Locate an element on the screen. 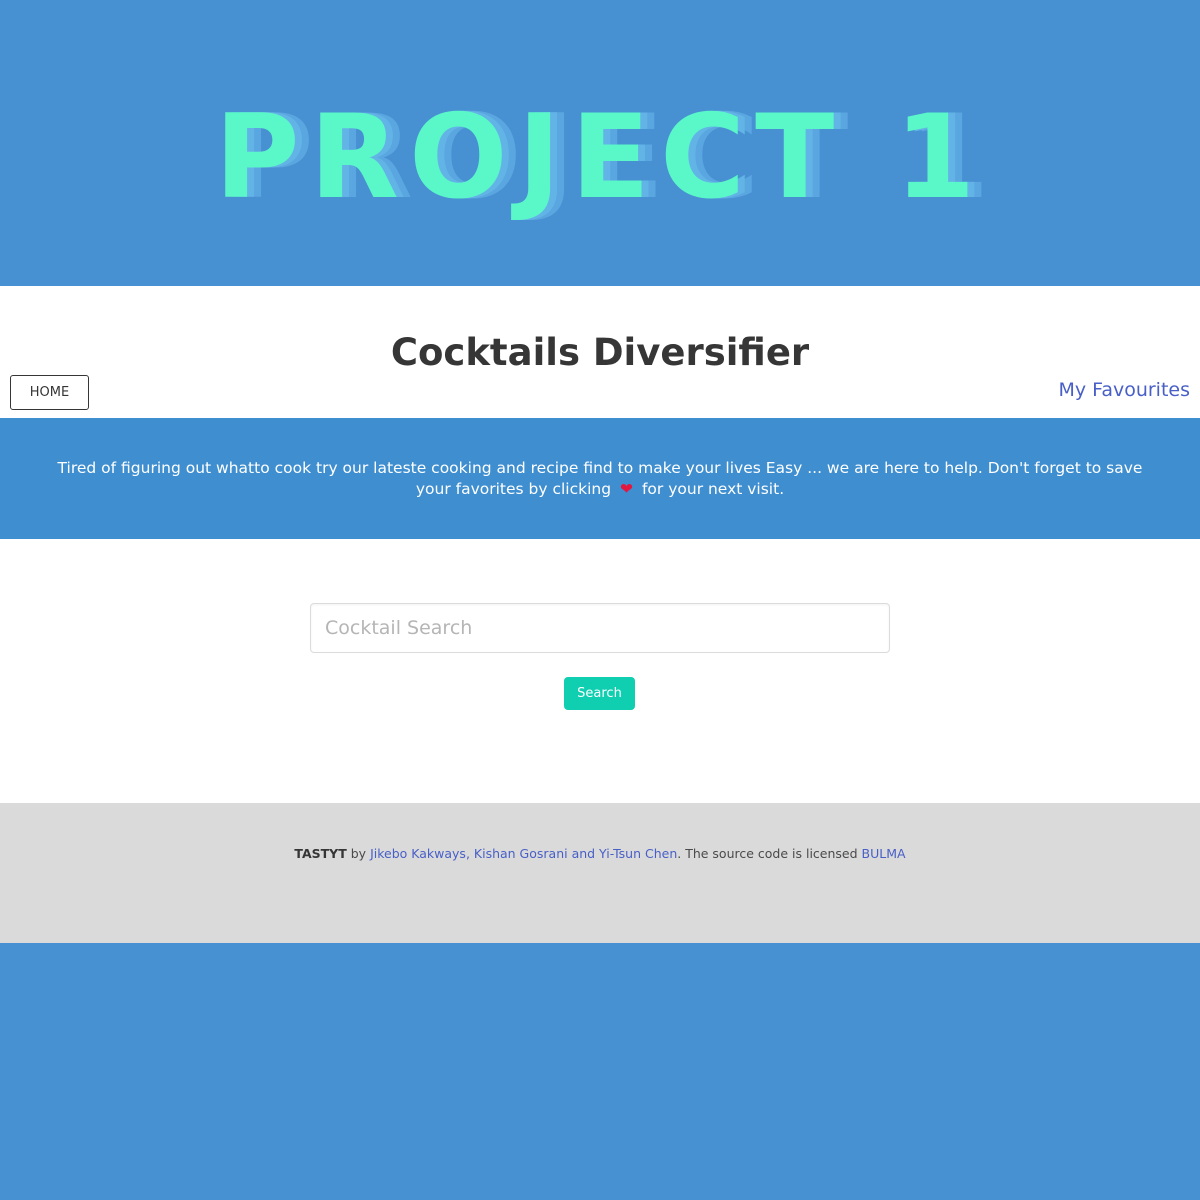 The height and width of the screenshot is (1200, 1200). site-header: Cocktails Diversifier HOME My Favourites is located at coordinates (600, 352).